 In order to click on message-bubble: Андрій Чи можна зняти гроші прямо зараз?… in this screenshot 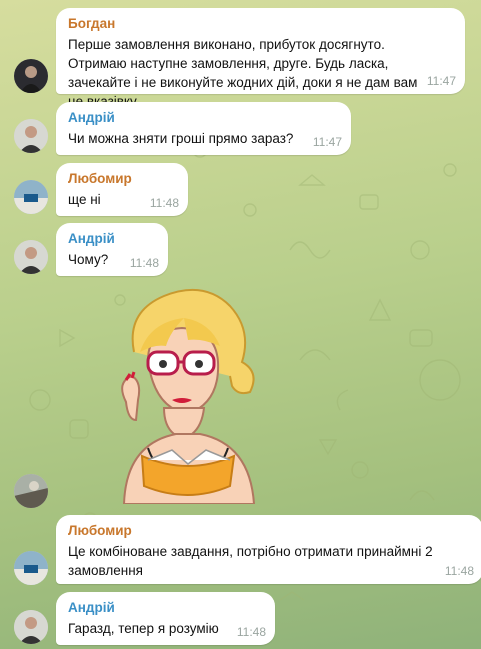, I will do `click(203, 128)`.